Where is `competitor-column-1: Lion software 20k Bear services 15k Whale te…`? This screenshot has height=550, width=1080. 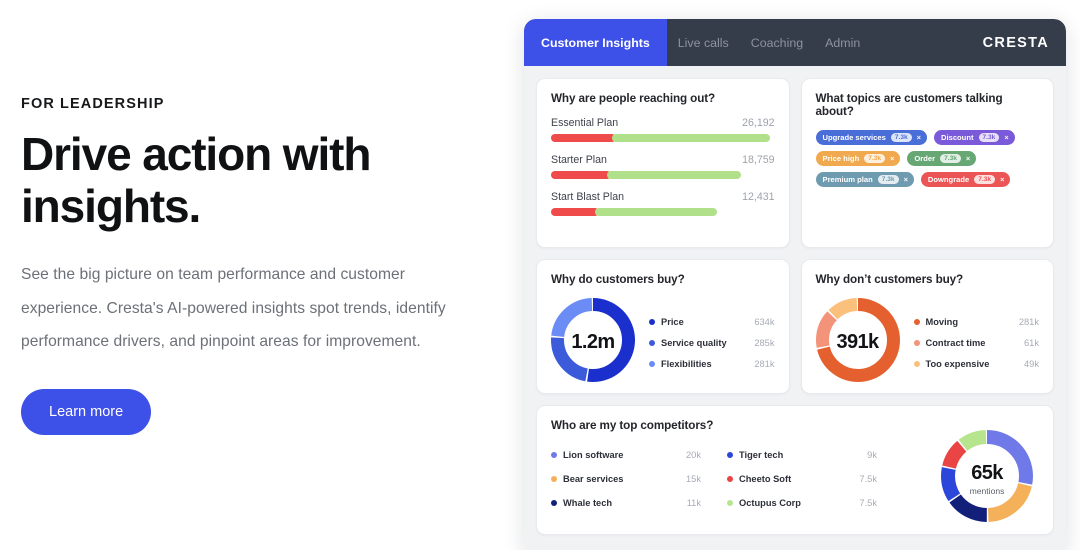
competitor-column-1: Lion software 20k Bear services 15k Whale te… is located at coordinates (626, 479).